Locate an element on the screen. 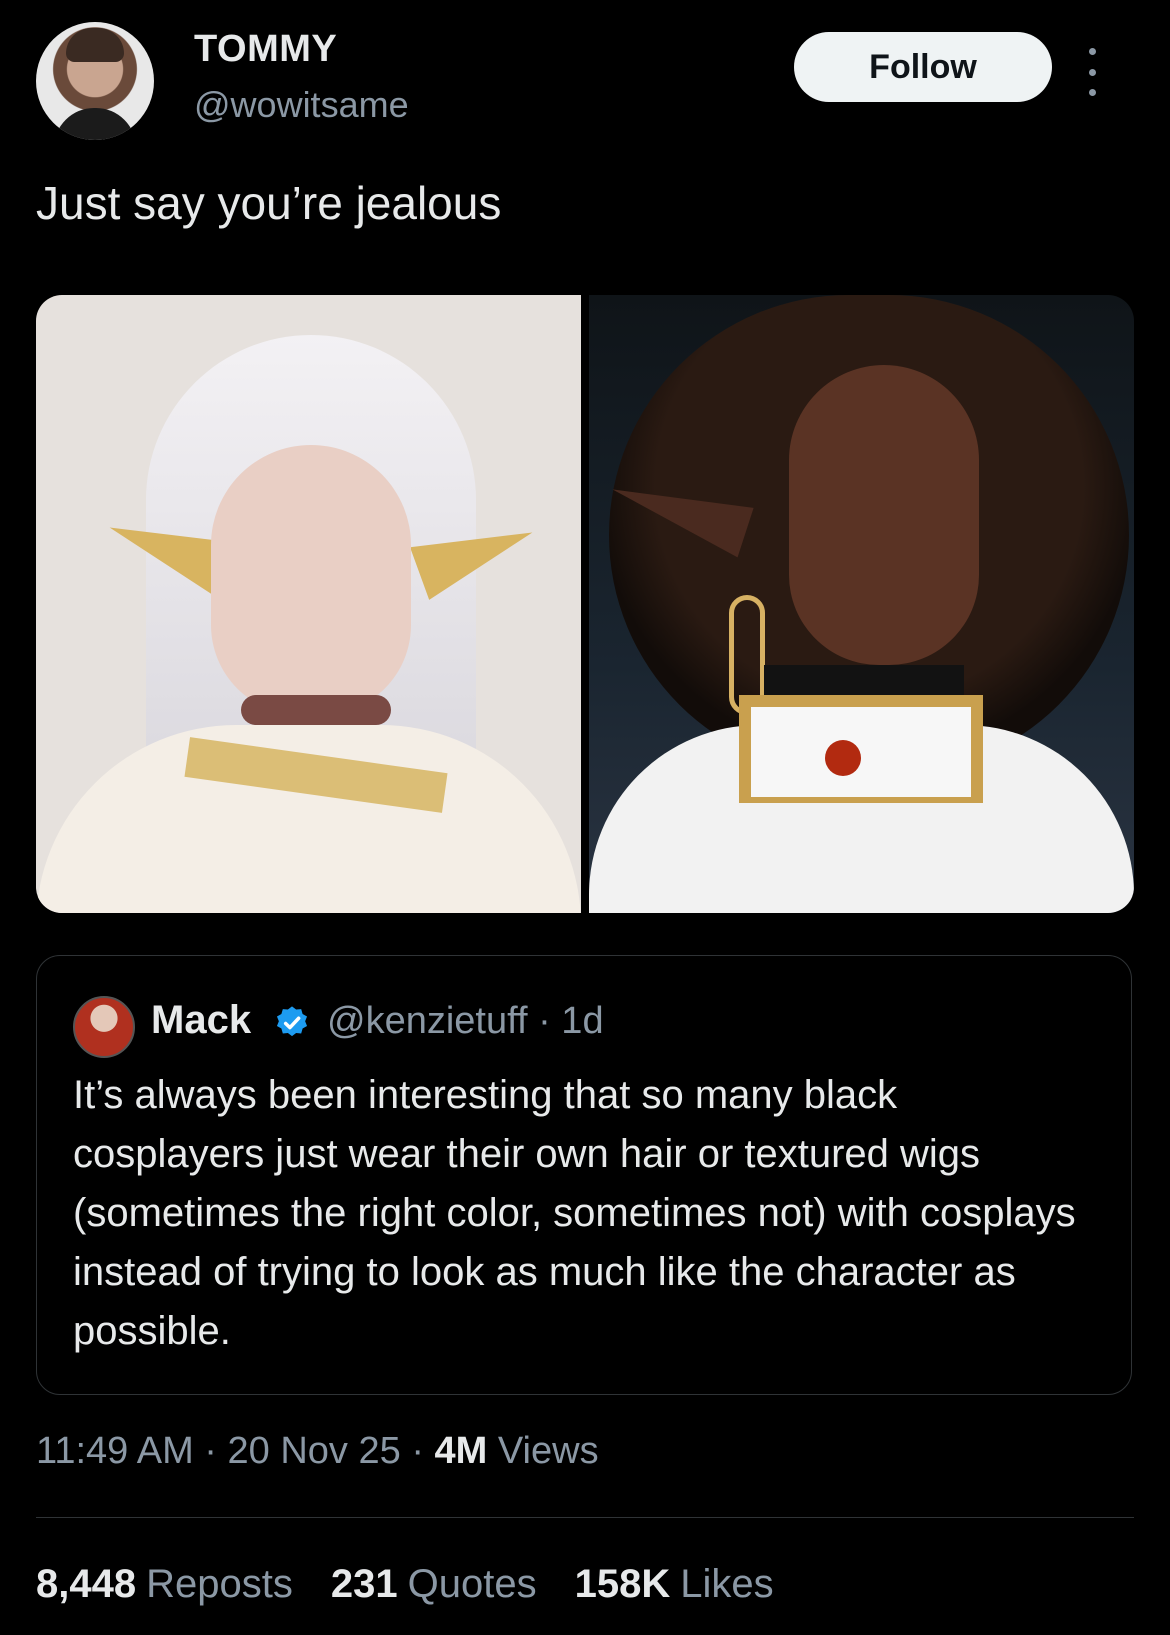  reposts-count: 8,448 is located at coordinates (86, 1584).